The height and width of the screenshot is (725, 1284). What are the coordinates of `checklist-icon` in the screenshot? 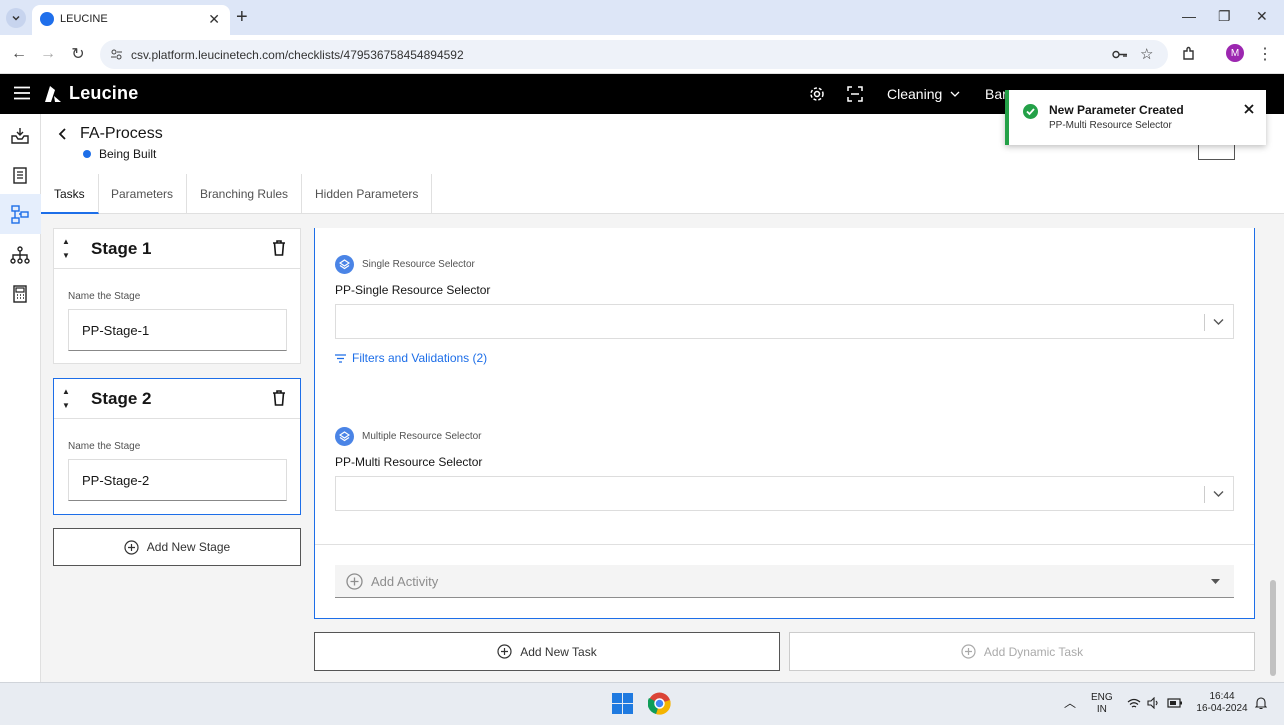 It's located at (20, 175).